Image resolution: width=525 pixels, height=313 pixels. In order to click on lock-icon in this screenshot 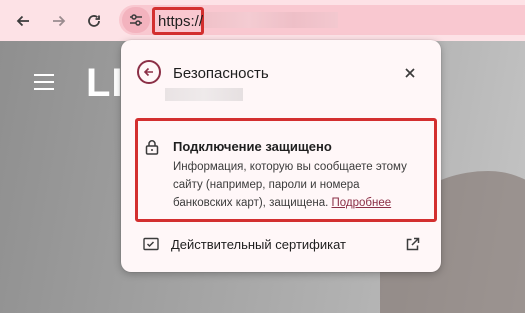, I will do `click(152, 149)`.